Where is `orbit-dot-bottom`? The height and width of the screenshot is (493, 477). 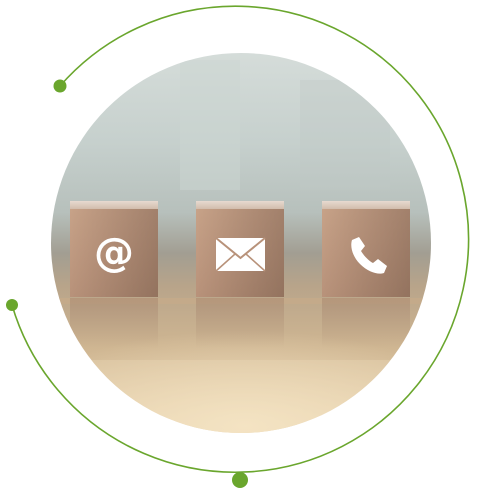 orbit-dot-bottom is located at coordinates (240, 480).